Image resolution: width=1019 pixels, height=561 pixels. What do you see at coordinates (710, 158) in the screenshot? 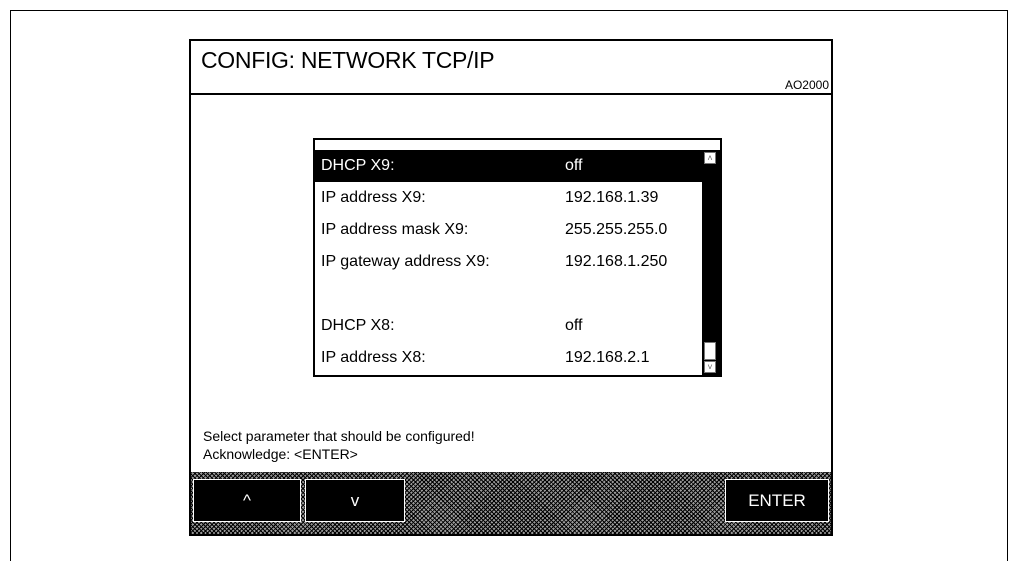
I see `scroll-up-arrow-icon: ˄` at bounding box center [710, 158].